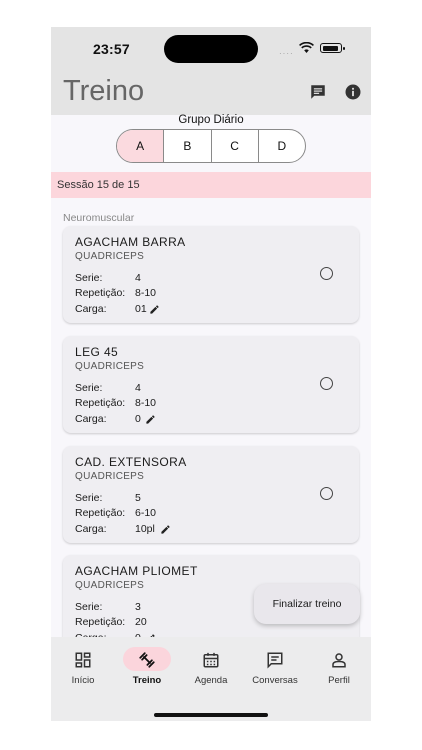  I want to click on battery-icon, so click(332, 48).